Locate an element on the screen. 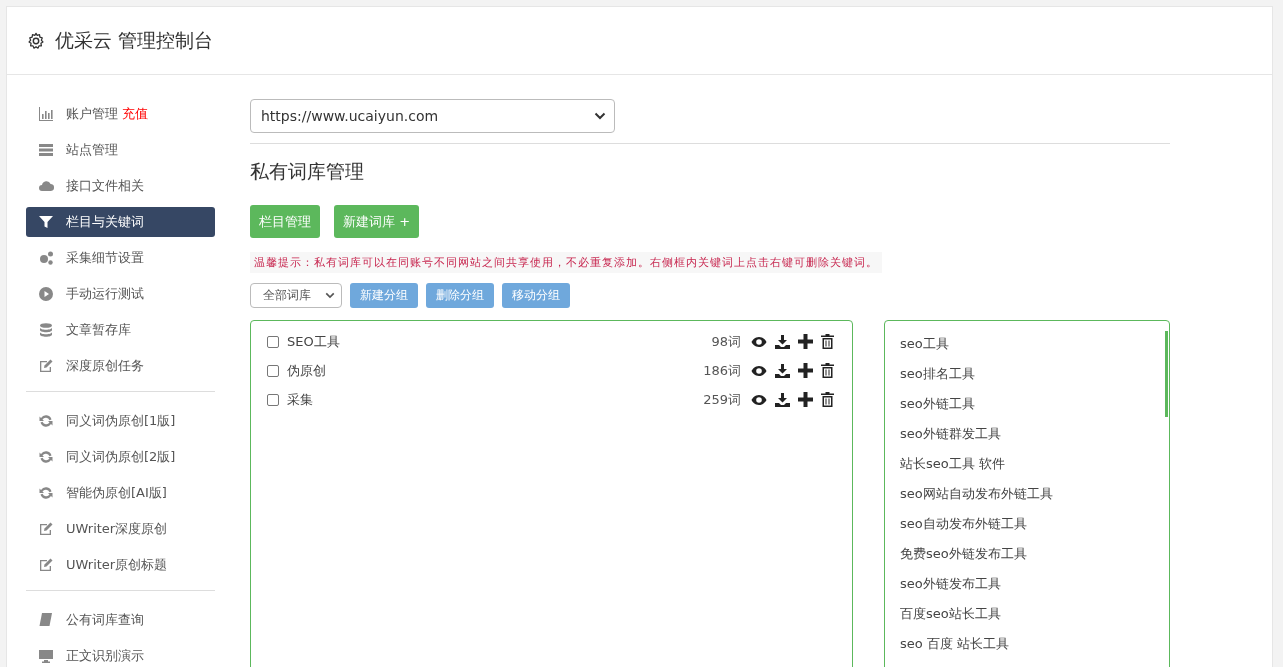 Image resolution: width=1283 pixels, height=667 pixels. keyword-item: seo工具 is located at coordinates (924, 344).